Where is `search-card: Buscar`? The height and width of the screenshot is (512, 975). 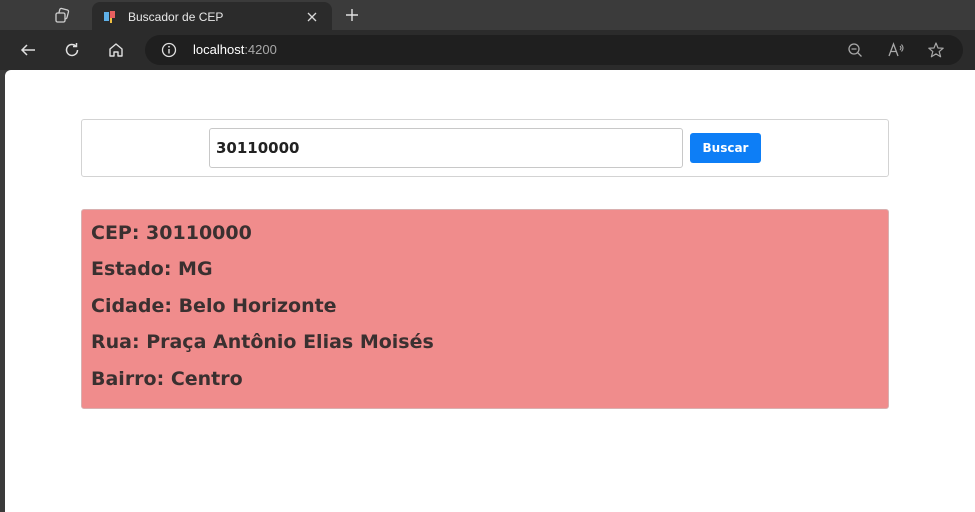 search-card: Buscar is located at coordinates (485, 148).